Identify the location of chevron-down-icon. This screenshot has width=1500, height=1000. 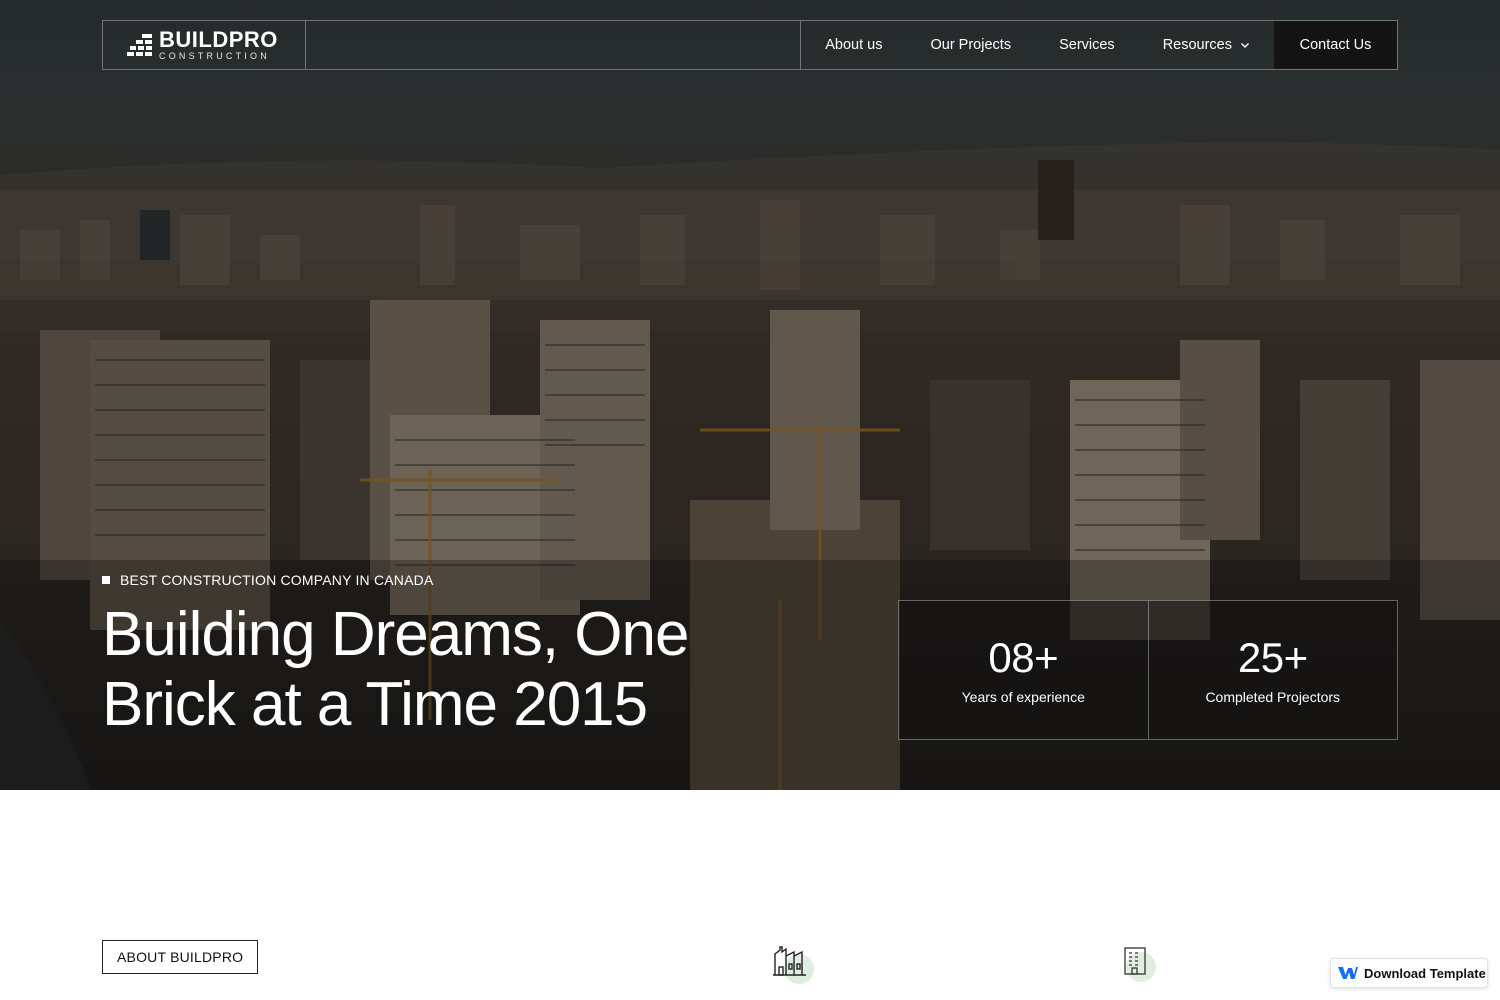
(1245, 45).